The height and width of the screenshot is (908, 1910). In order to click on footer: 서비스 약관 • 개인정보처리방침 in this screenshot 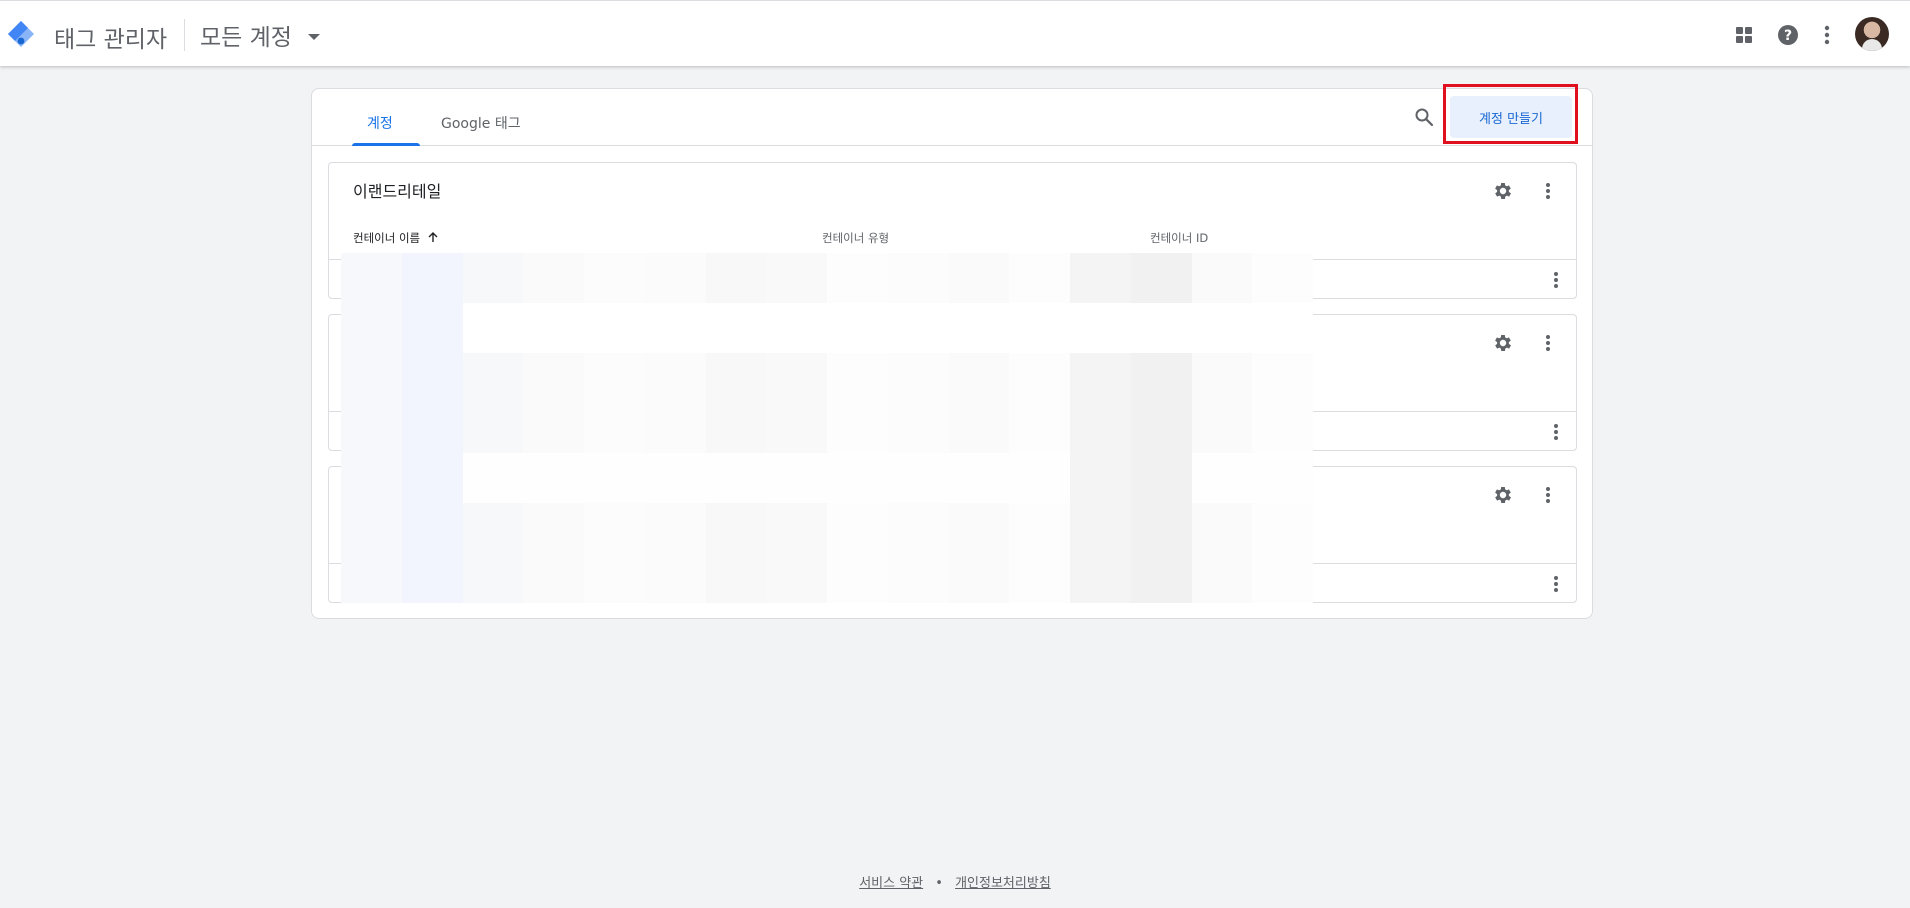, I will do `click(955, 881)`.